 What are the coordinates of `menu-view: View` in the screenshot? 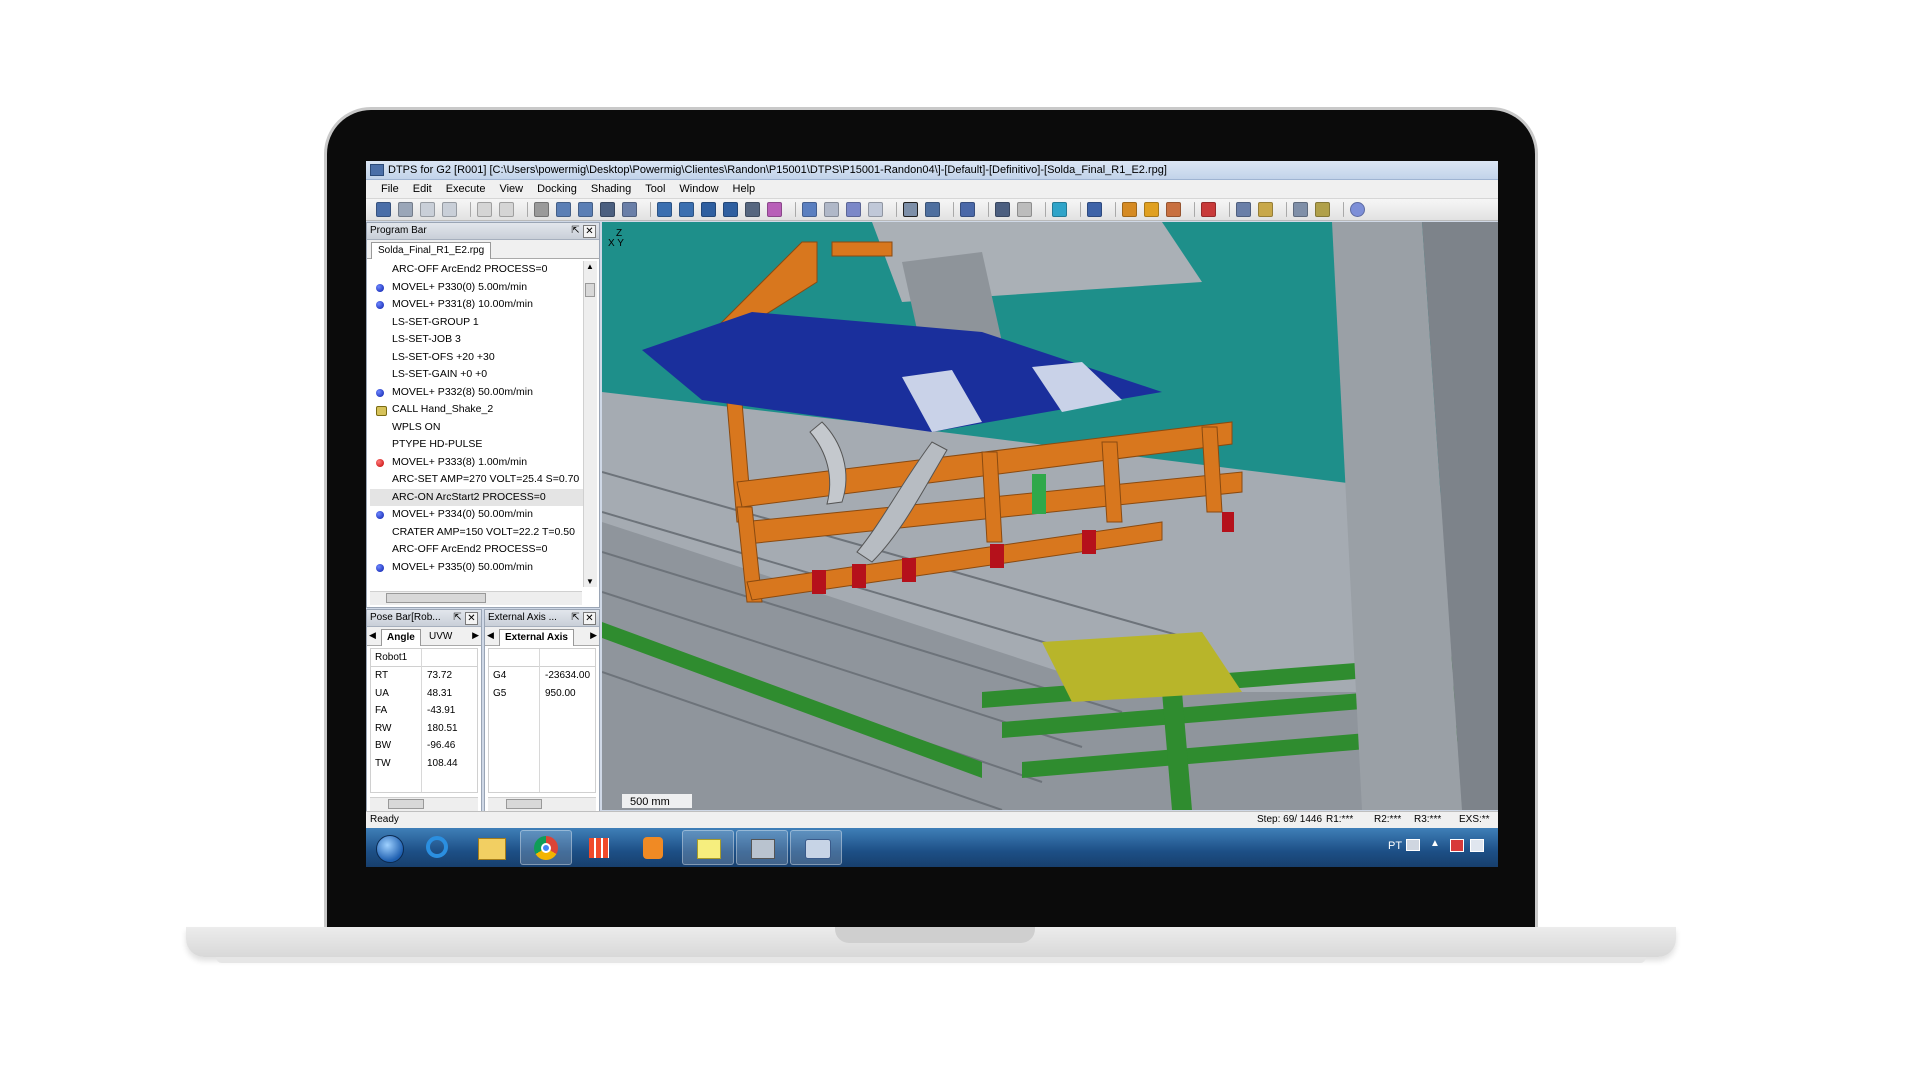 It's located at (511, 189).